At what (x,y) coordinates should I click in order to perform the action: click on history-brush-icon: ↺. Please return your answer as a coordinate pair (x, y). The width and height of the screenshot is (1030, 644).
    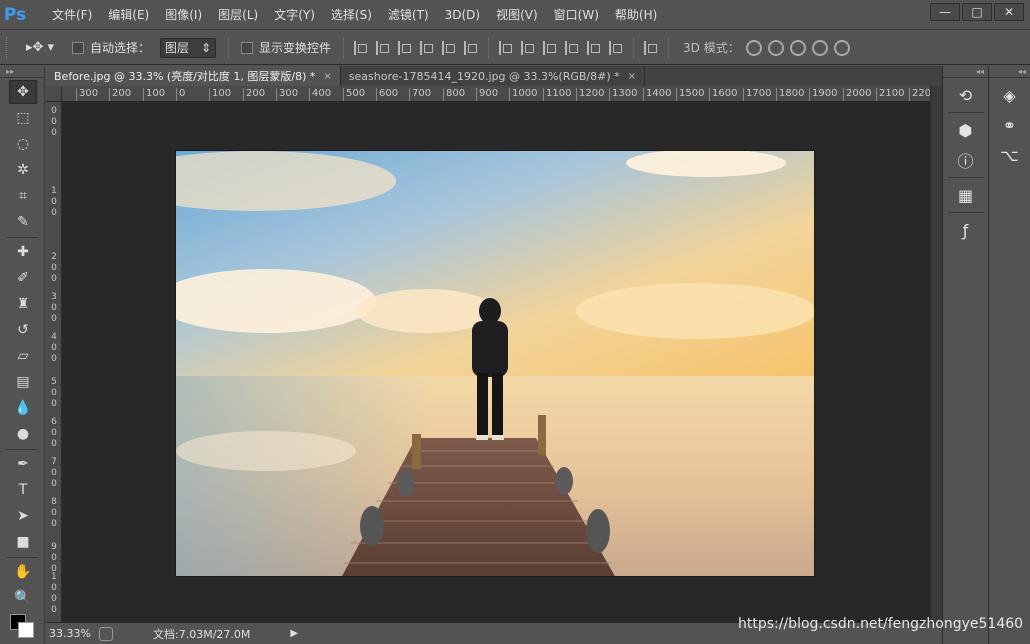
    Looking at the image, I should click on (23, 330).